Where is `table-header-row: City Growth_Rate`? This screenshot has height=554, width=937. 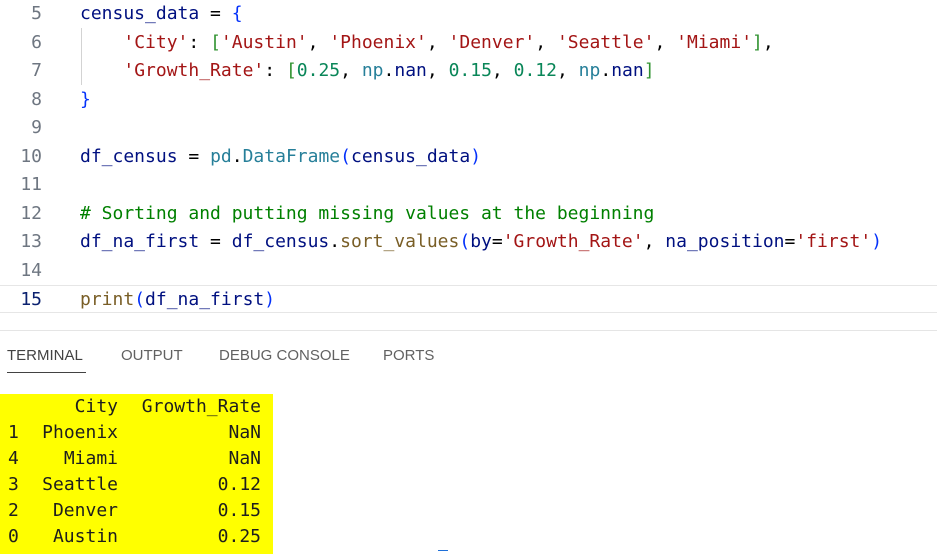
table-header-row: City Growth_Rate is located at coordinates (136, 407).